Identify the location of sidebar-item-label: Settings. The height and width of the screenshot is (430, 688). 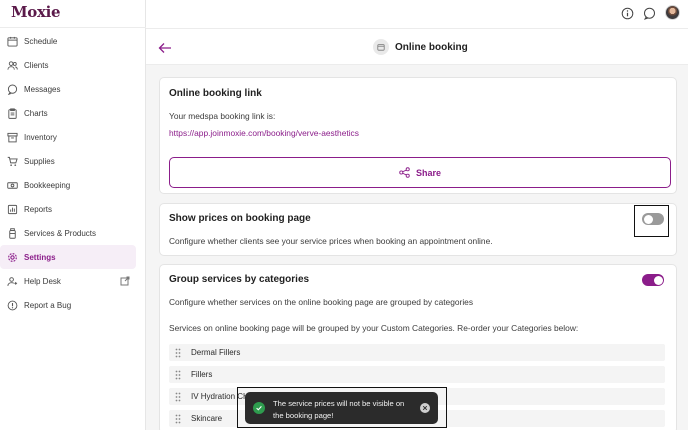
(40, 257).